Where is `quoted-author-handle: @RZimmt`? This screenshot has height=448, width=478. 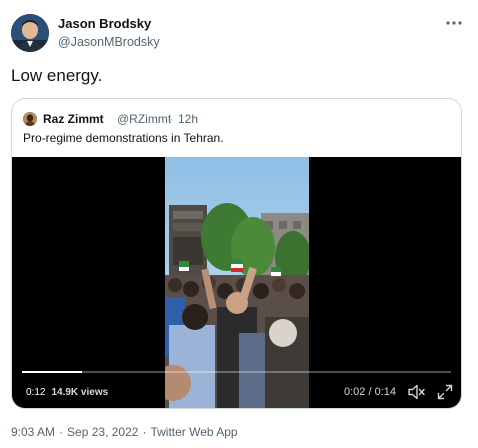
quoted-author-handle: @RZimmt is located at coordinates (144, 119).